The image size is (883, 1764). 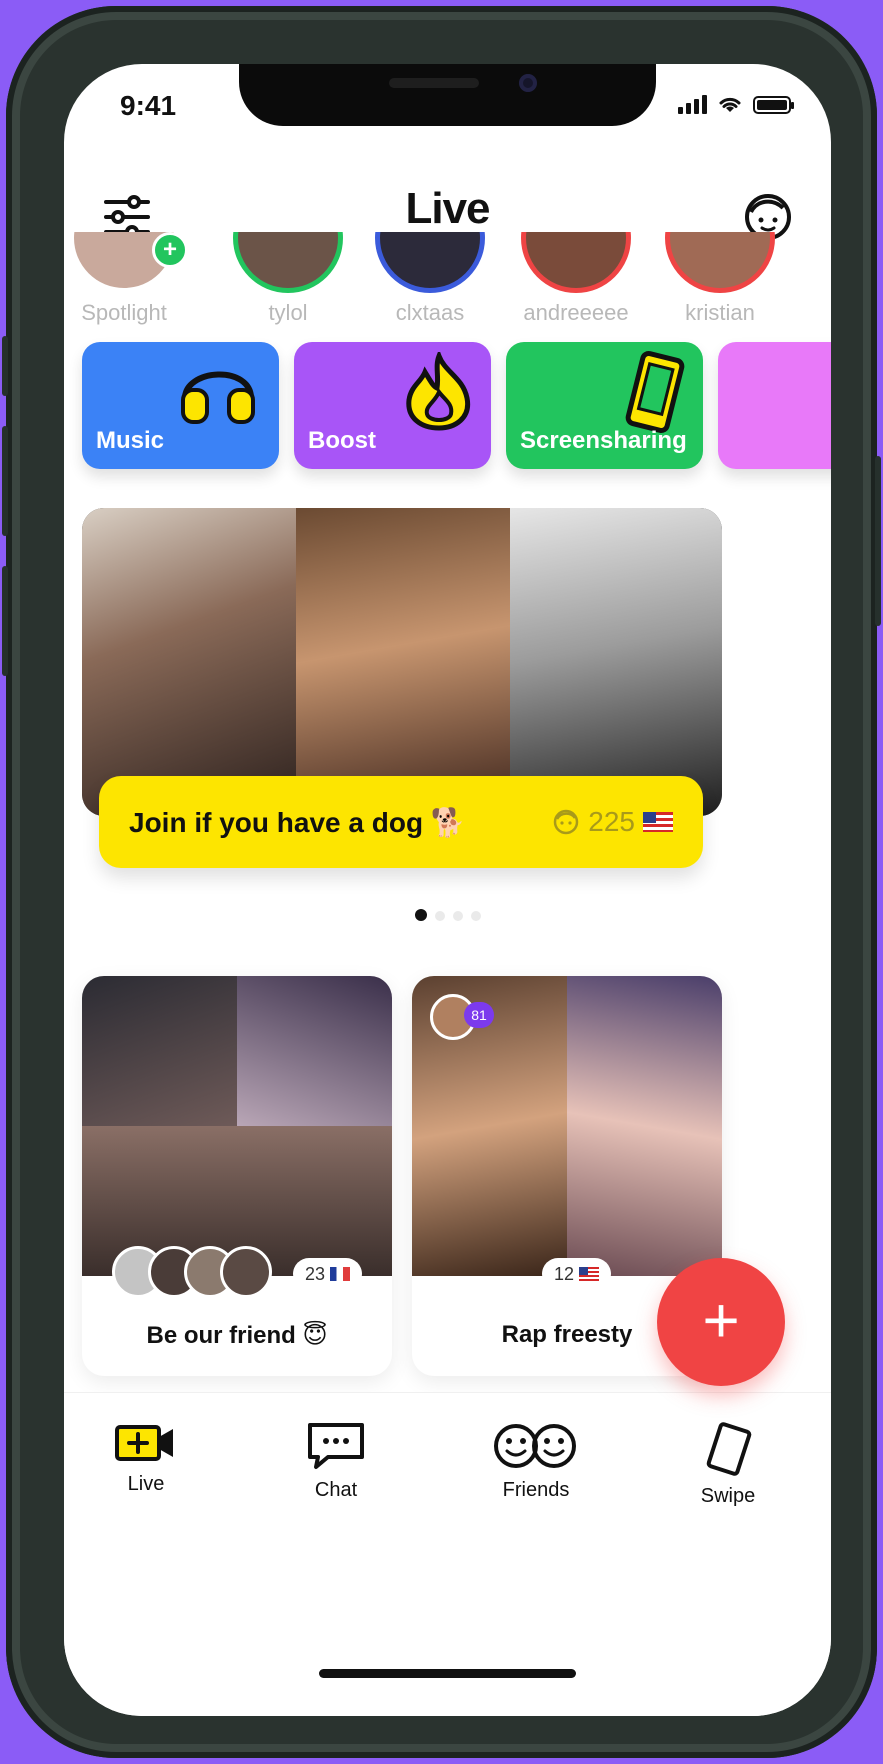 What do you see at coordinates (438, 391) in the screenshot?
I see `fire-icon` at bounding box center [438, 391].